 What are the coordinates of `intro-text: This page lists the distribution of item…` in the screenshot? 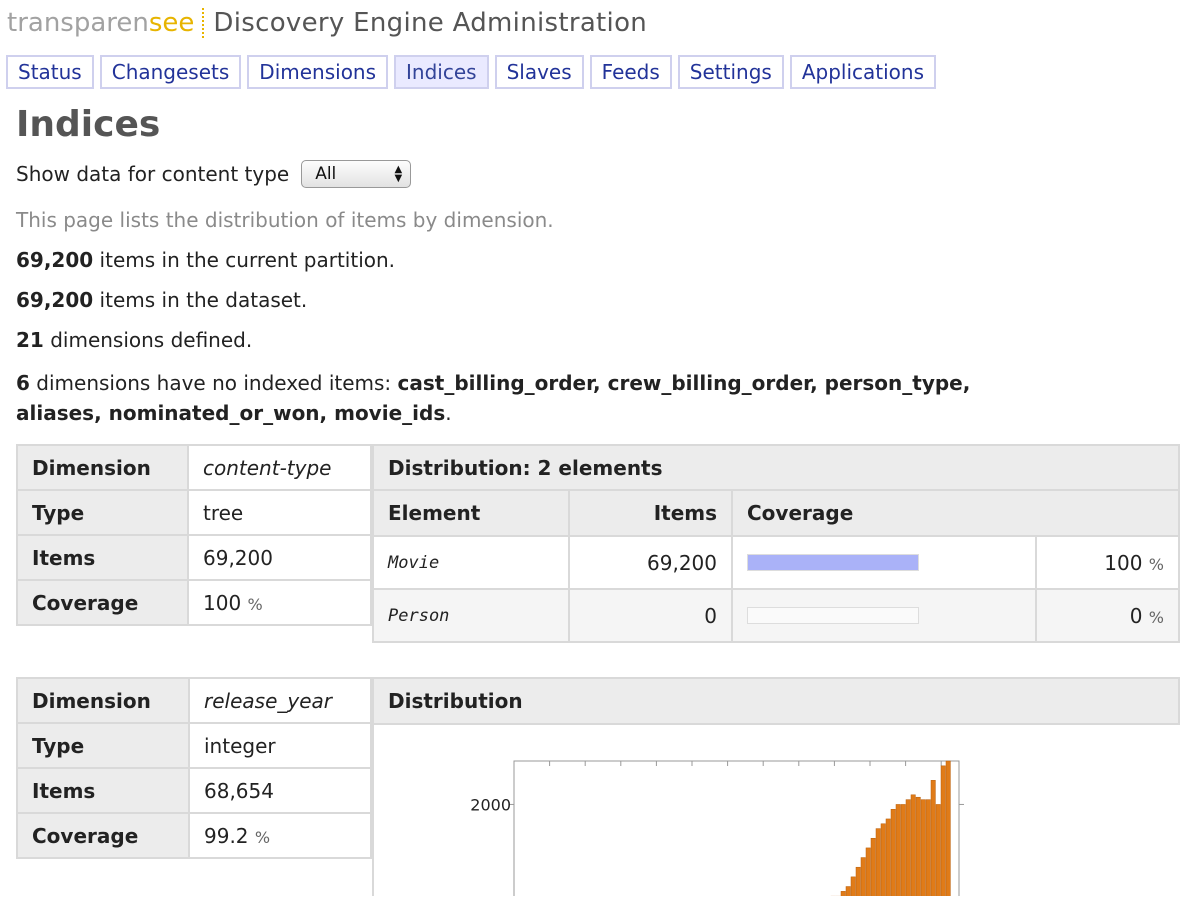 It's located at (285, 220).